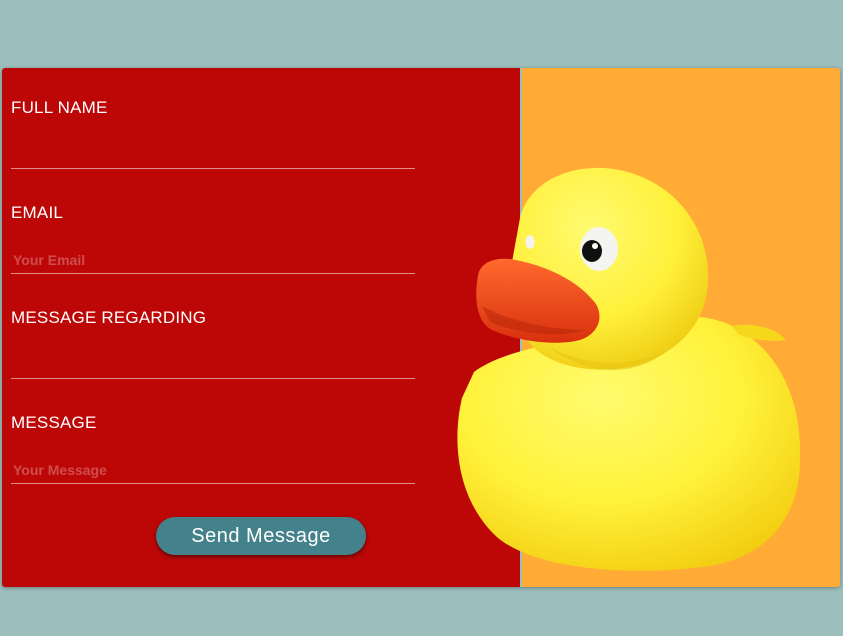  I want to click on email-input, so click(213, 260).